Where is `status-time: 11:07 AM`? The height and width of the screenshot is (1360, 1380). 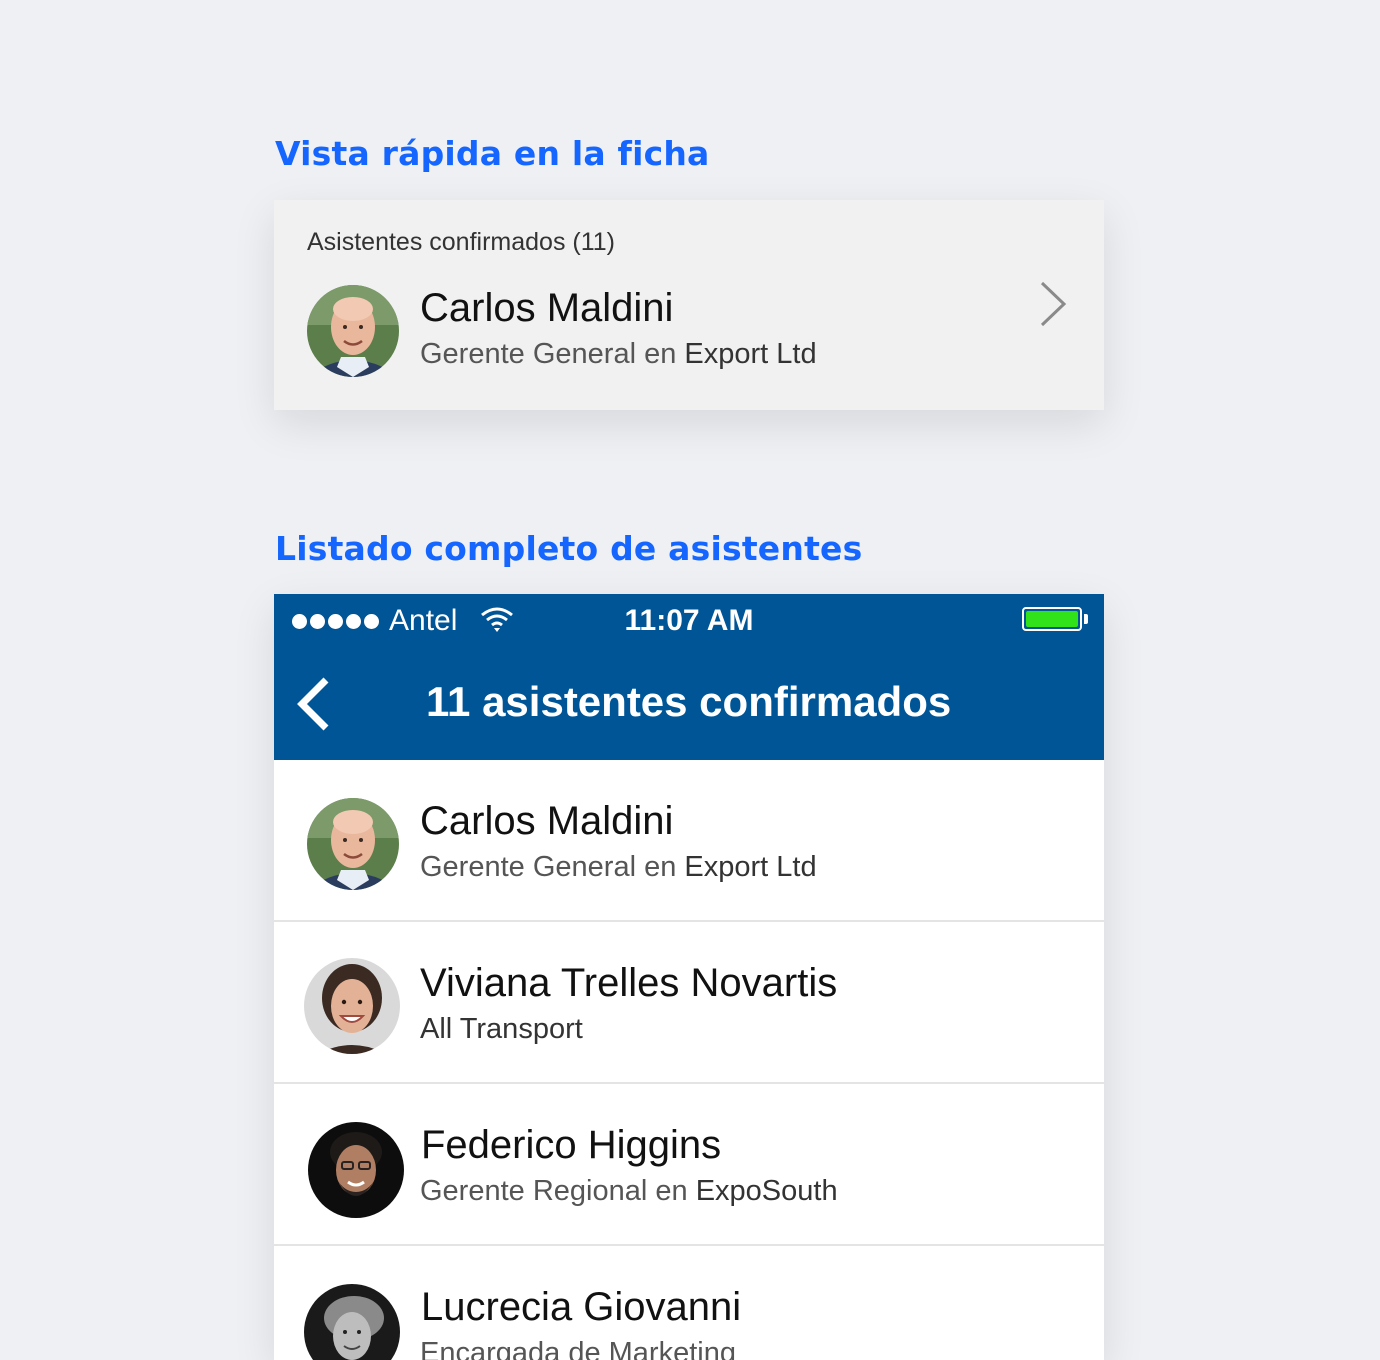 status-time: 11:07 AM is located at coordinates (689, 620).